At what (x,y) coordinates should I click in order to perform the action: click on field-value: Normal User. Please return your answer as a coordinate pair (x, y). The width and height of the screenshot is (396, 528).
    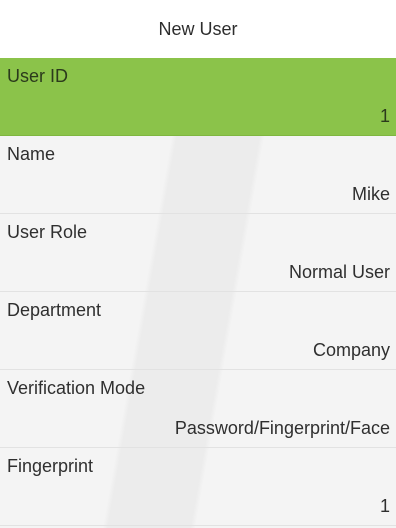
    Looking at the image, I should click on (339, 272).